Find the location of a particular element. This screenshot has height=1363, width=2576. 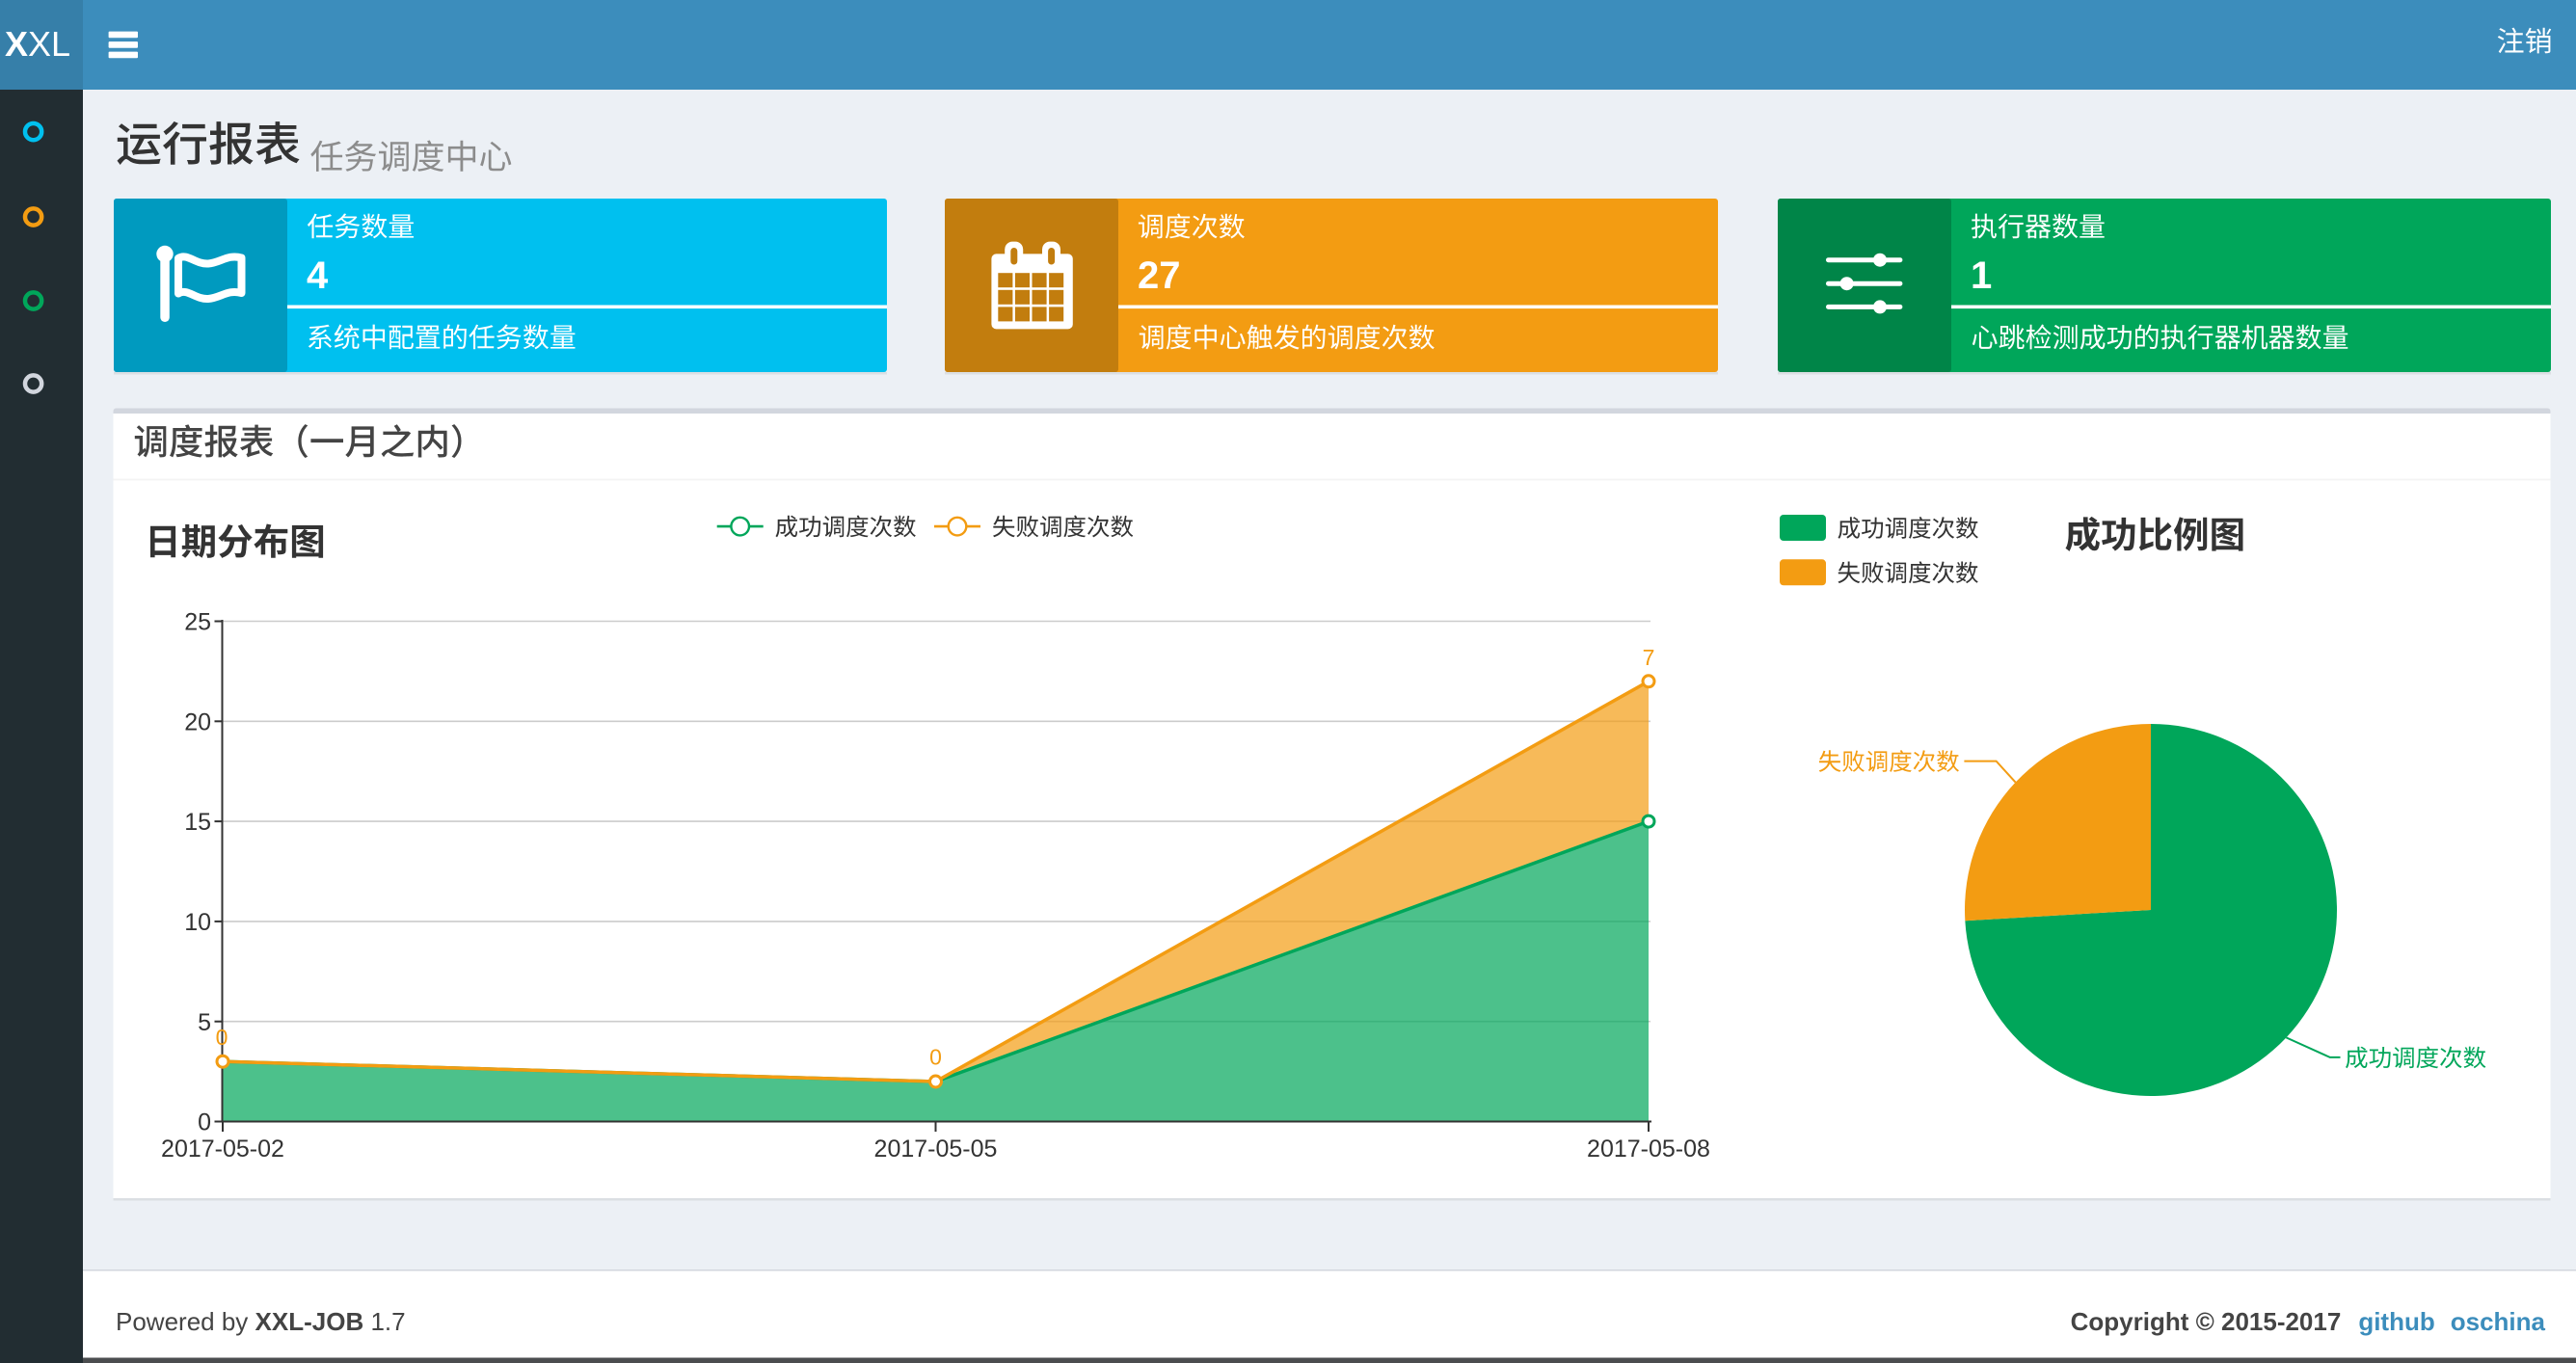

svg-text: 20 is located at coordinates (198, 721).